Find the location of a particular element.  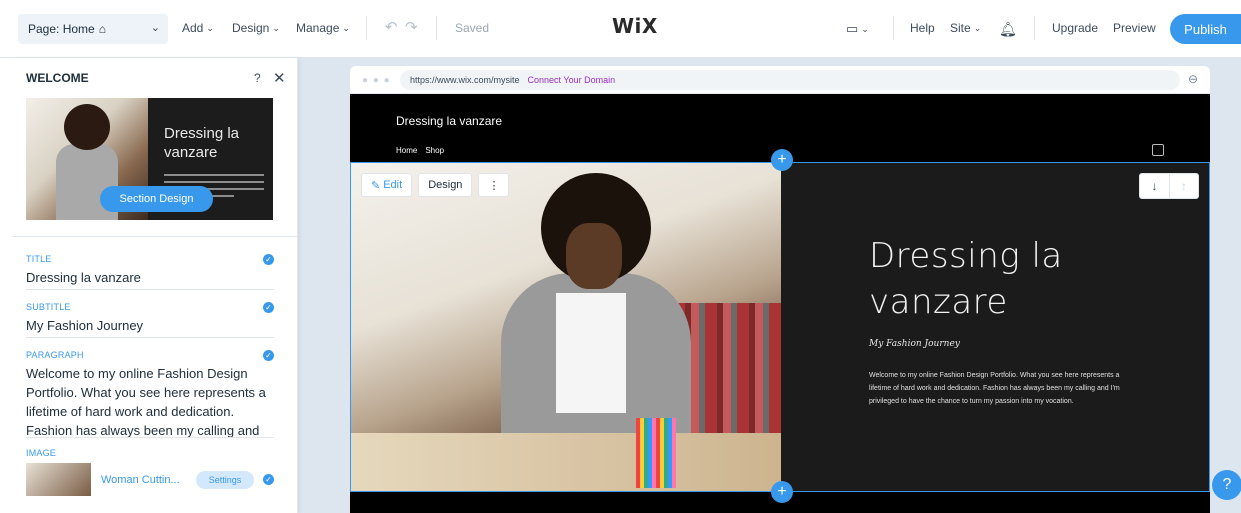

title-field: TITLE Dressing la vanzare ✓ is located at coordinates (150, 272).